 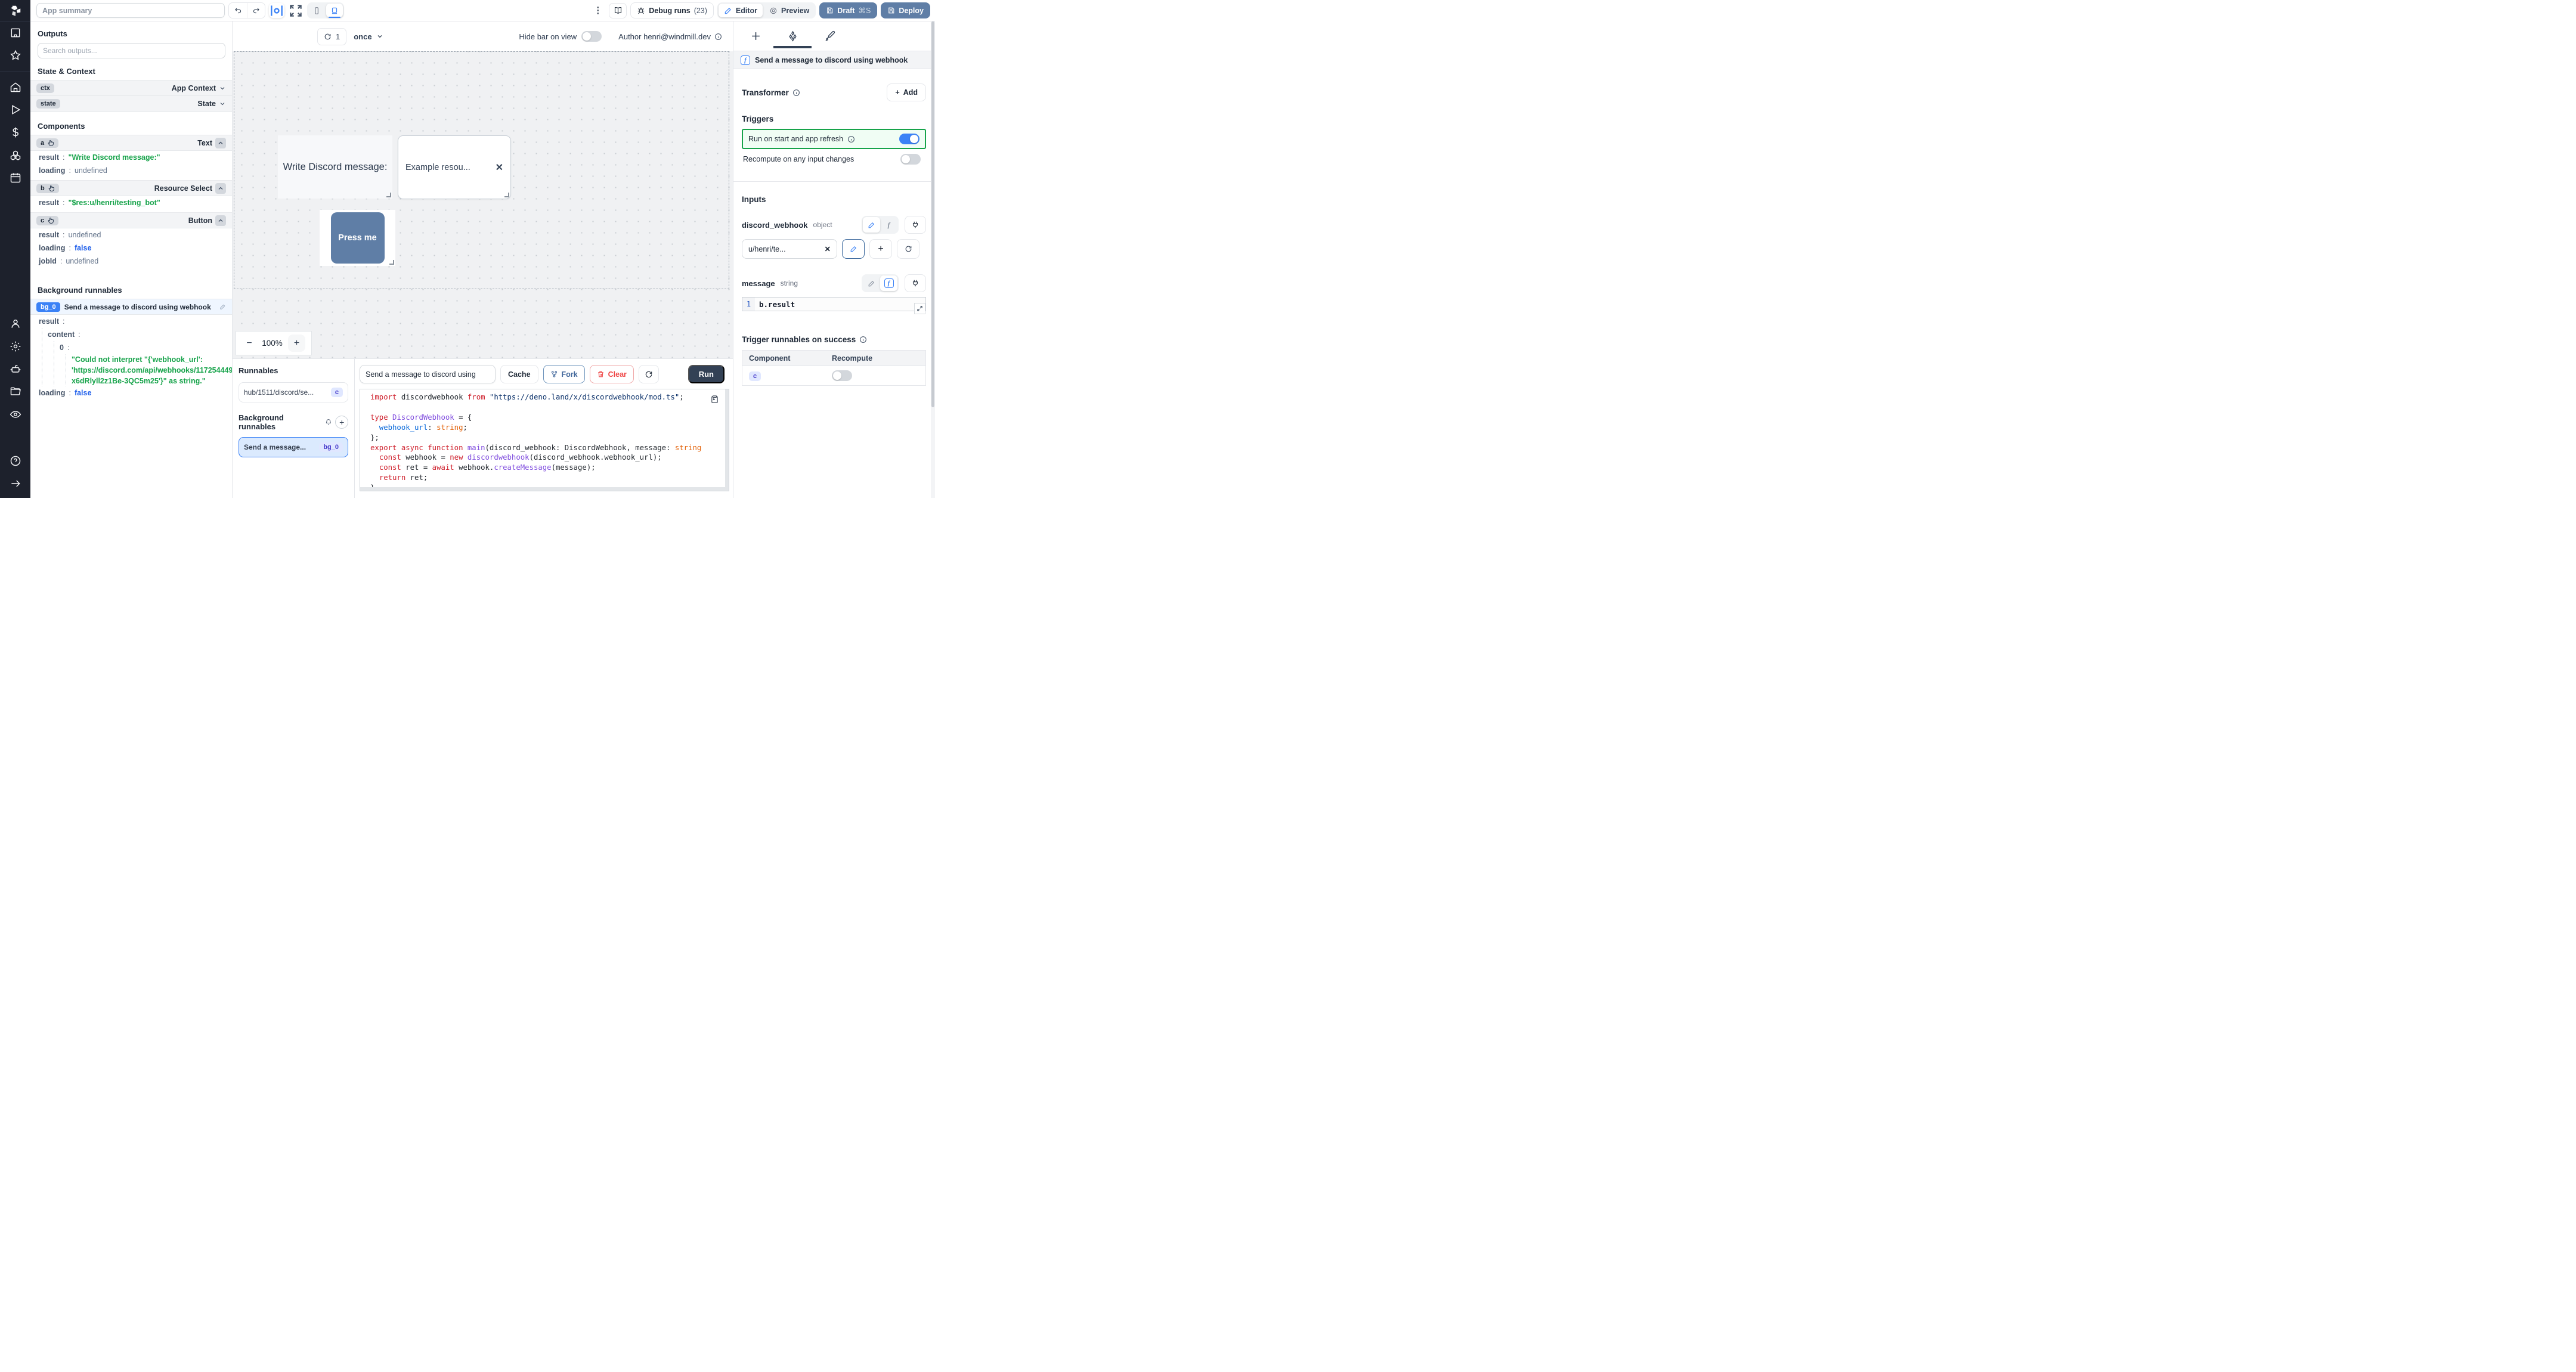 I want to click on undo-button, so click(x=238, y=10).